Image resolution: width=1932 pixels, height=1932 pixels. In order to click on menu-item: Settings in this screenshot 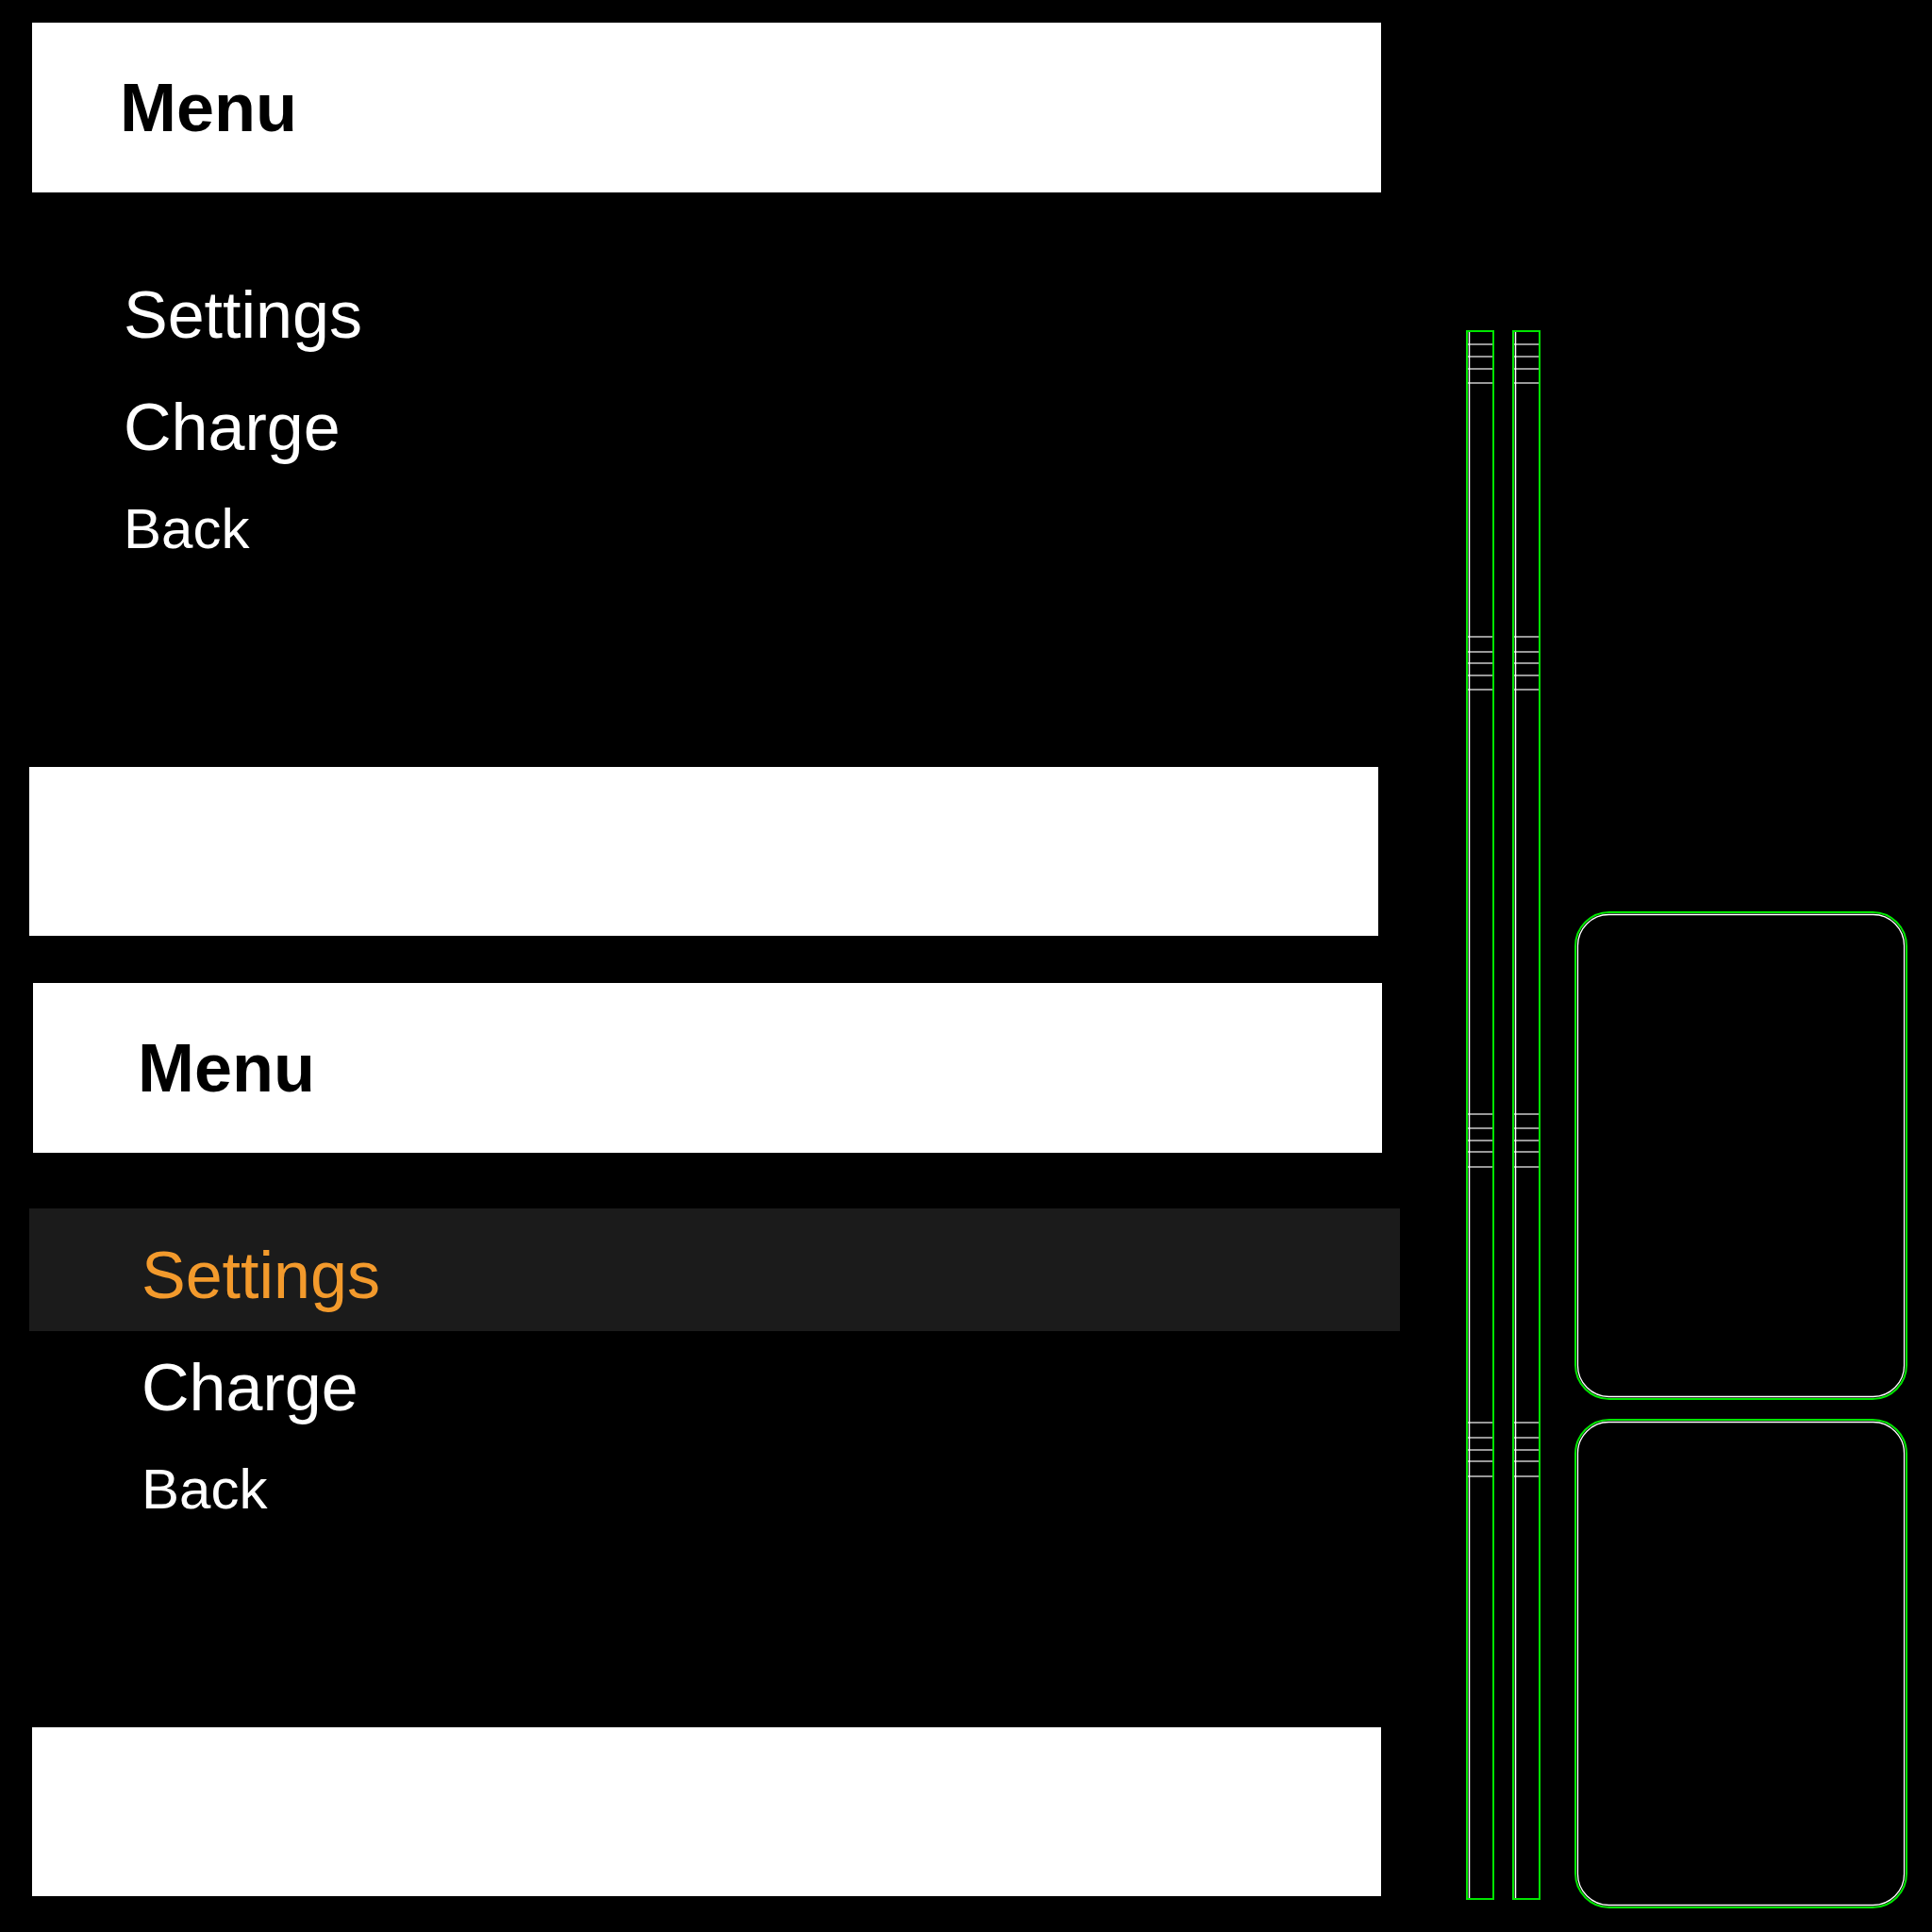, I will do `click(714, 1270)`.